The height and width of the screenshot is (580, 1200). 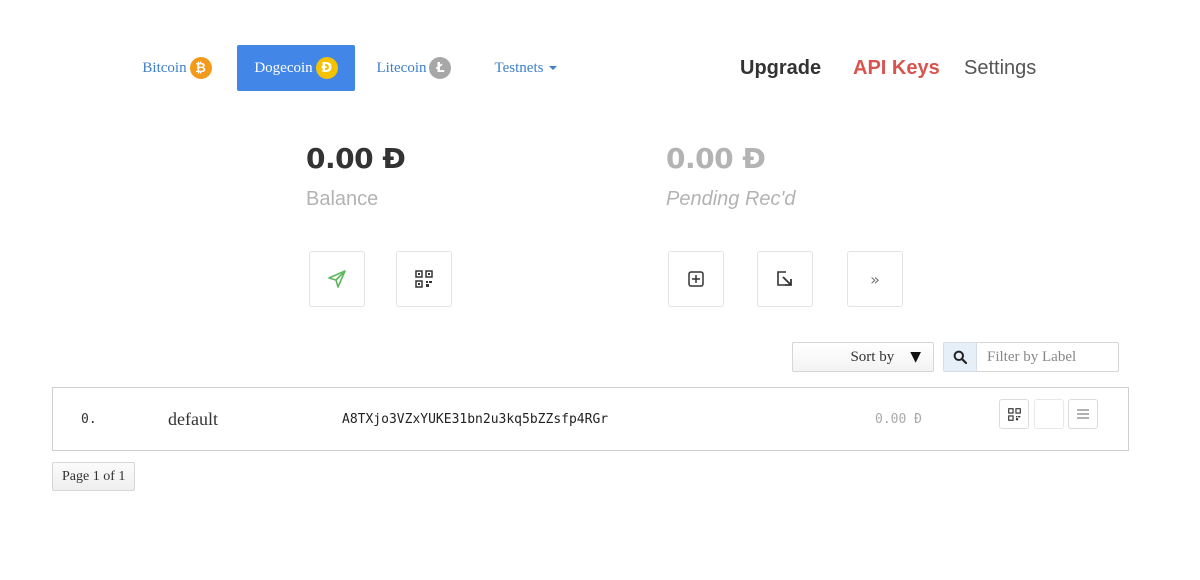 I want to click on receive-qr-button, so click(x=424, y=279).